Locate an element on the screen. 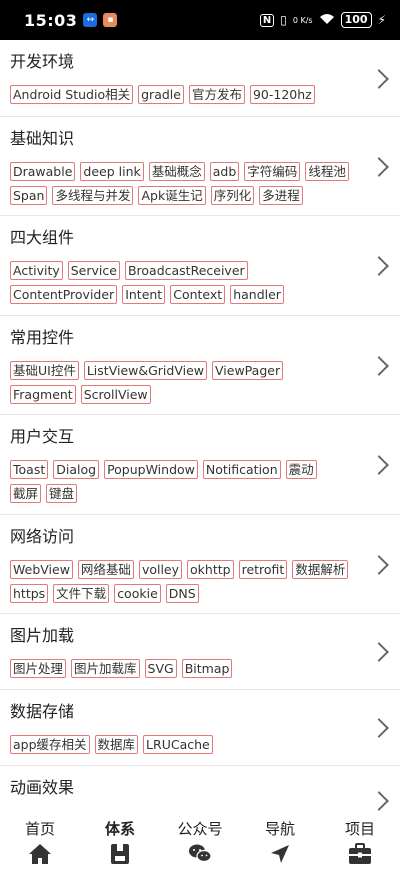 This screenshot has width=400, height=870. topic-tag: 图片处理 is located at coordinates (38, 668).